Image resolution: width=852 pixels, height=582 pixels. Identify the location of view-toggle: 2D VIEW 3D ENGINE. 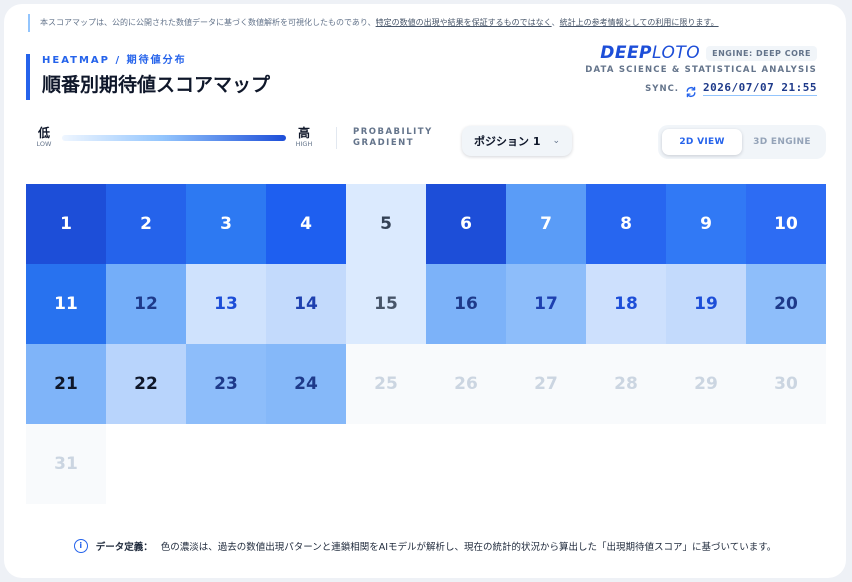
(742, 142).